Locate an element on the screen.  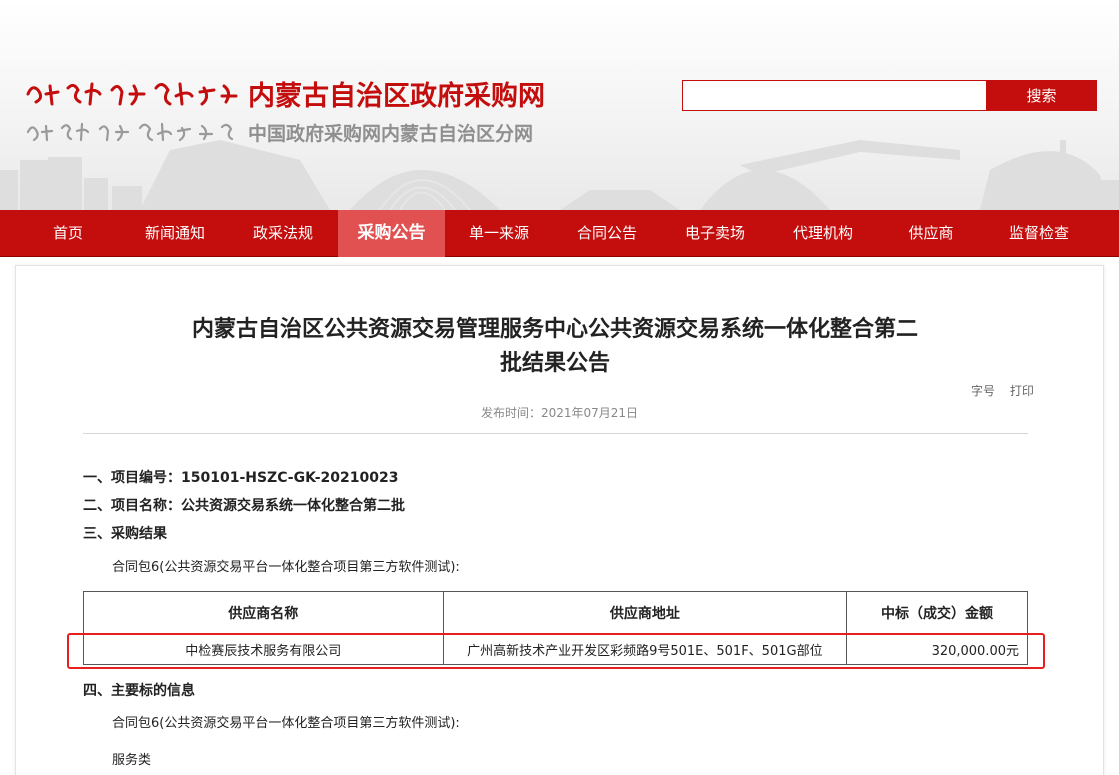
nav-item-news: 新闻通知 is located at coordinates (175, 233).